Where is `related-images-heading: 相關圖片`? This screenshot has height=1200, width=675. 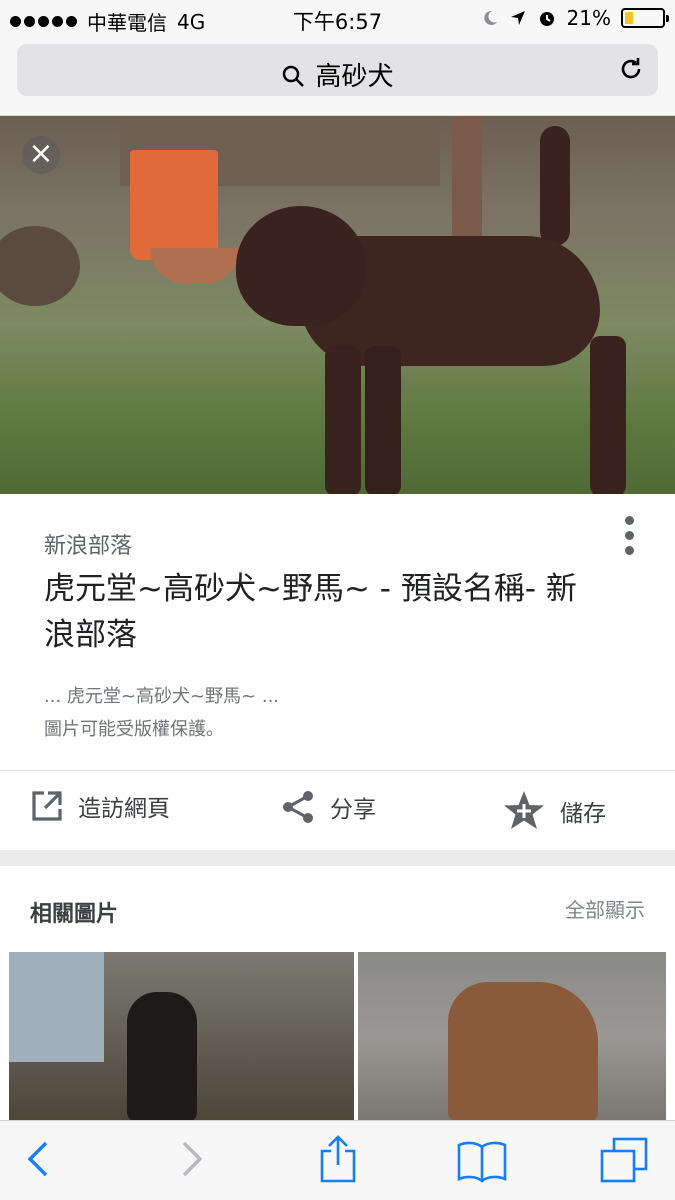 related-images-heading: 相關圖片 is located at coordinates (74, 914).